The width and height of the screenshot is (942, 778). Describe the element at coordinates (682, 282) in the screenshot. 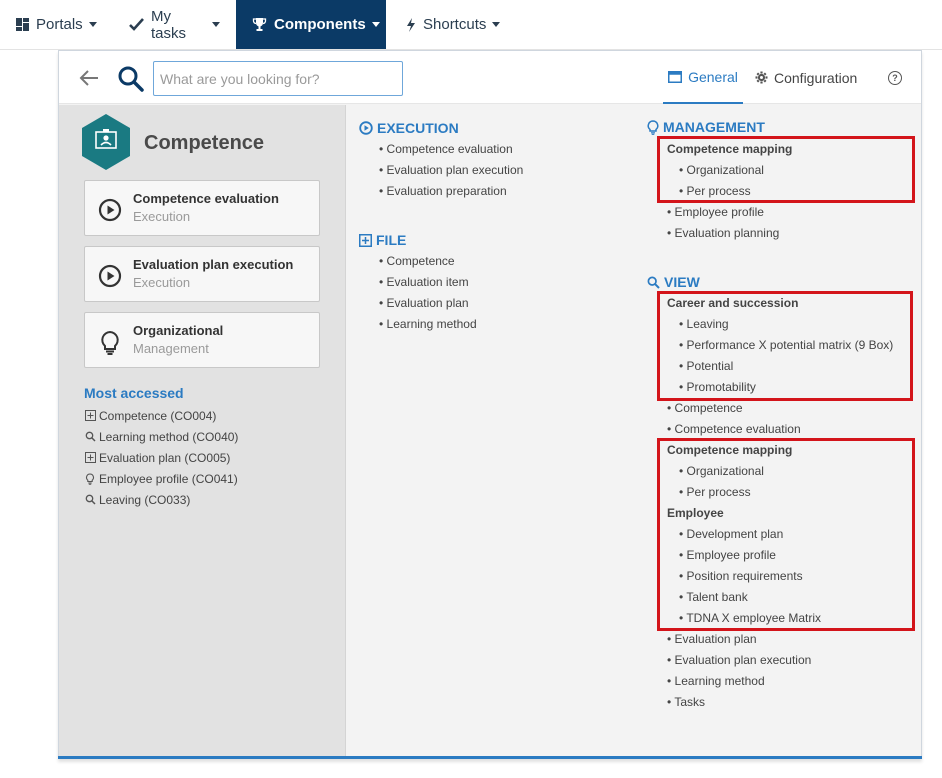

I see `section-view-title: VIEW` at that location.